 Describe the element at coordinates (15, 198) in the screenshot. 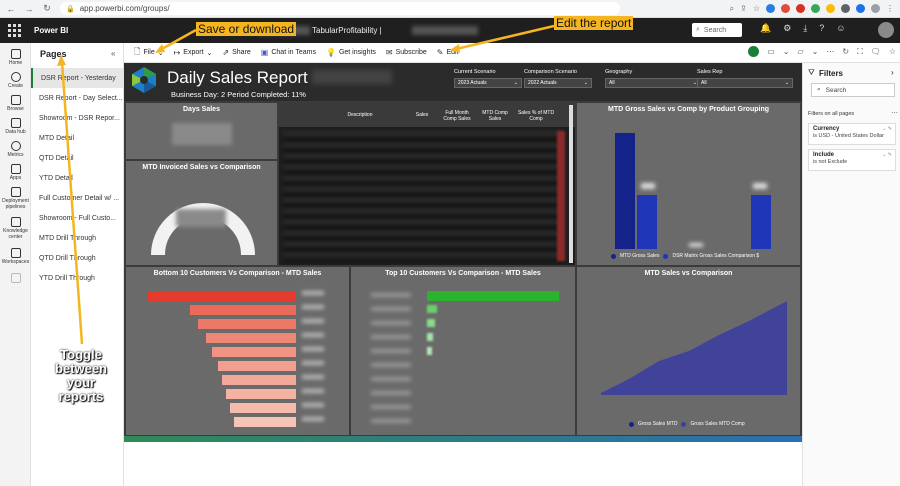

I see `nav-deployment: Deployment pipelines` at that location.